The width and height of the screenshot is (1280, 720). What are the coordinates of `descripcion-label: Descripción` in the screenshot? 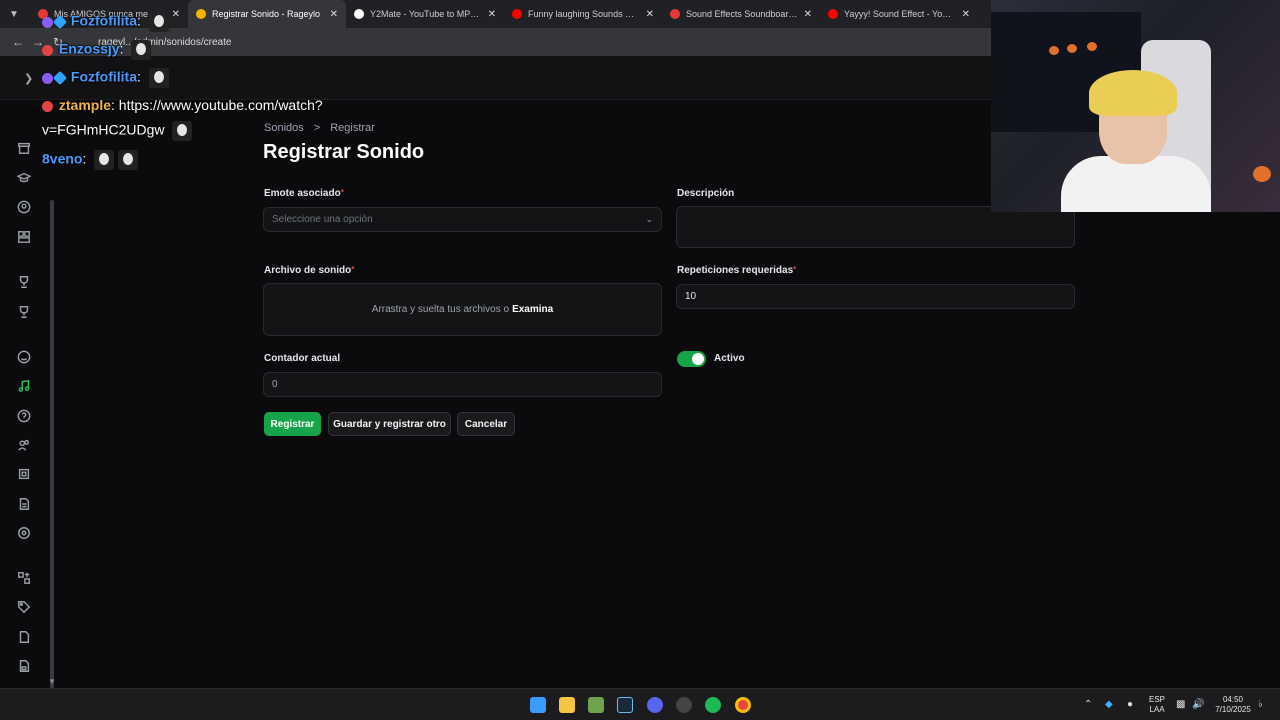 It's located at (706, 193).